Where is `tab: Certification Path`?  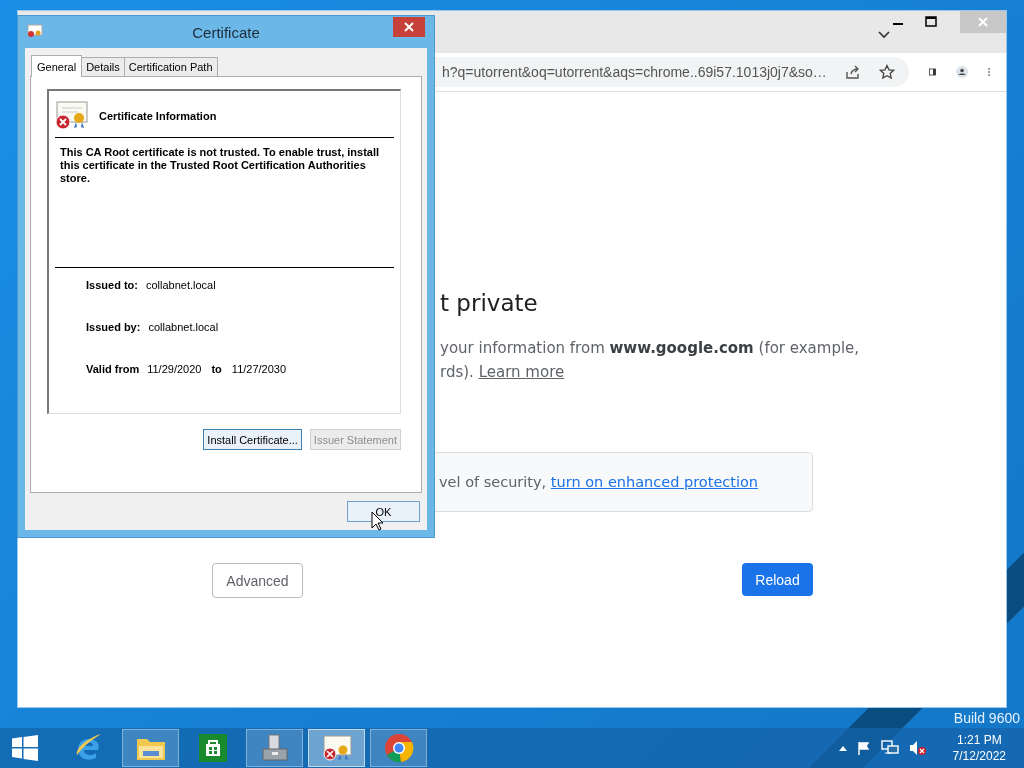 tab: Certification Path is located at coordinates (170, 66).